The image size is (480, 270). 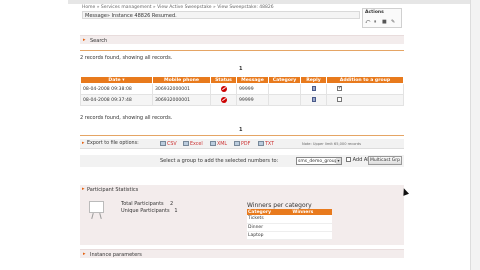 I want to click on export-txt-link: TXT, so click(x=266, y=144).